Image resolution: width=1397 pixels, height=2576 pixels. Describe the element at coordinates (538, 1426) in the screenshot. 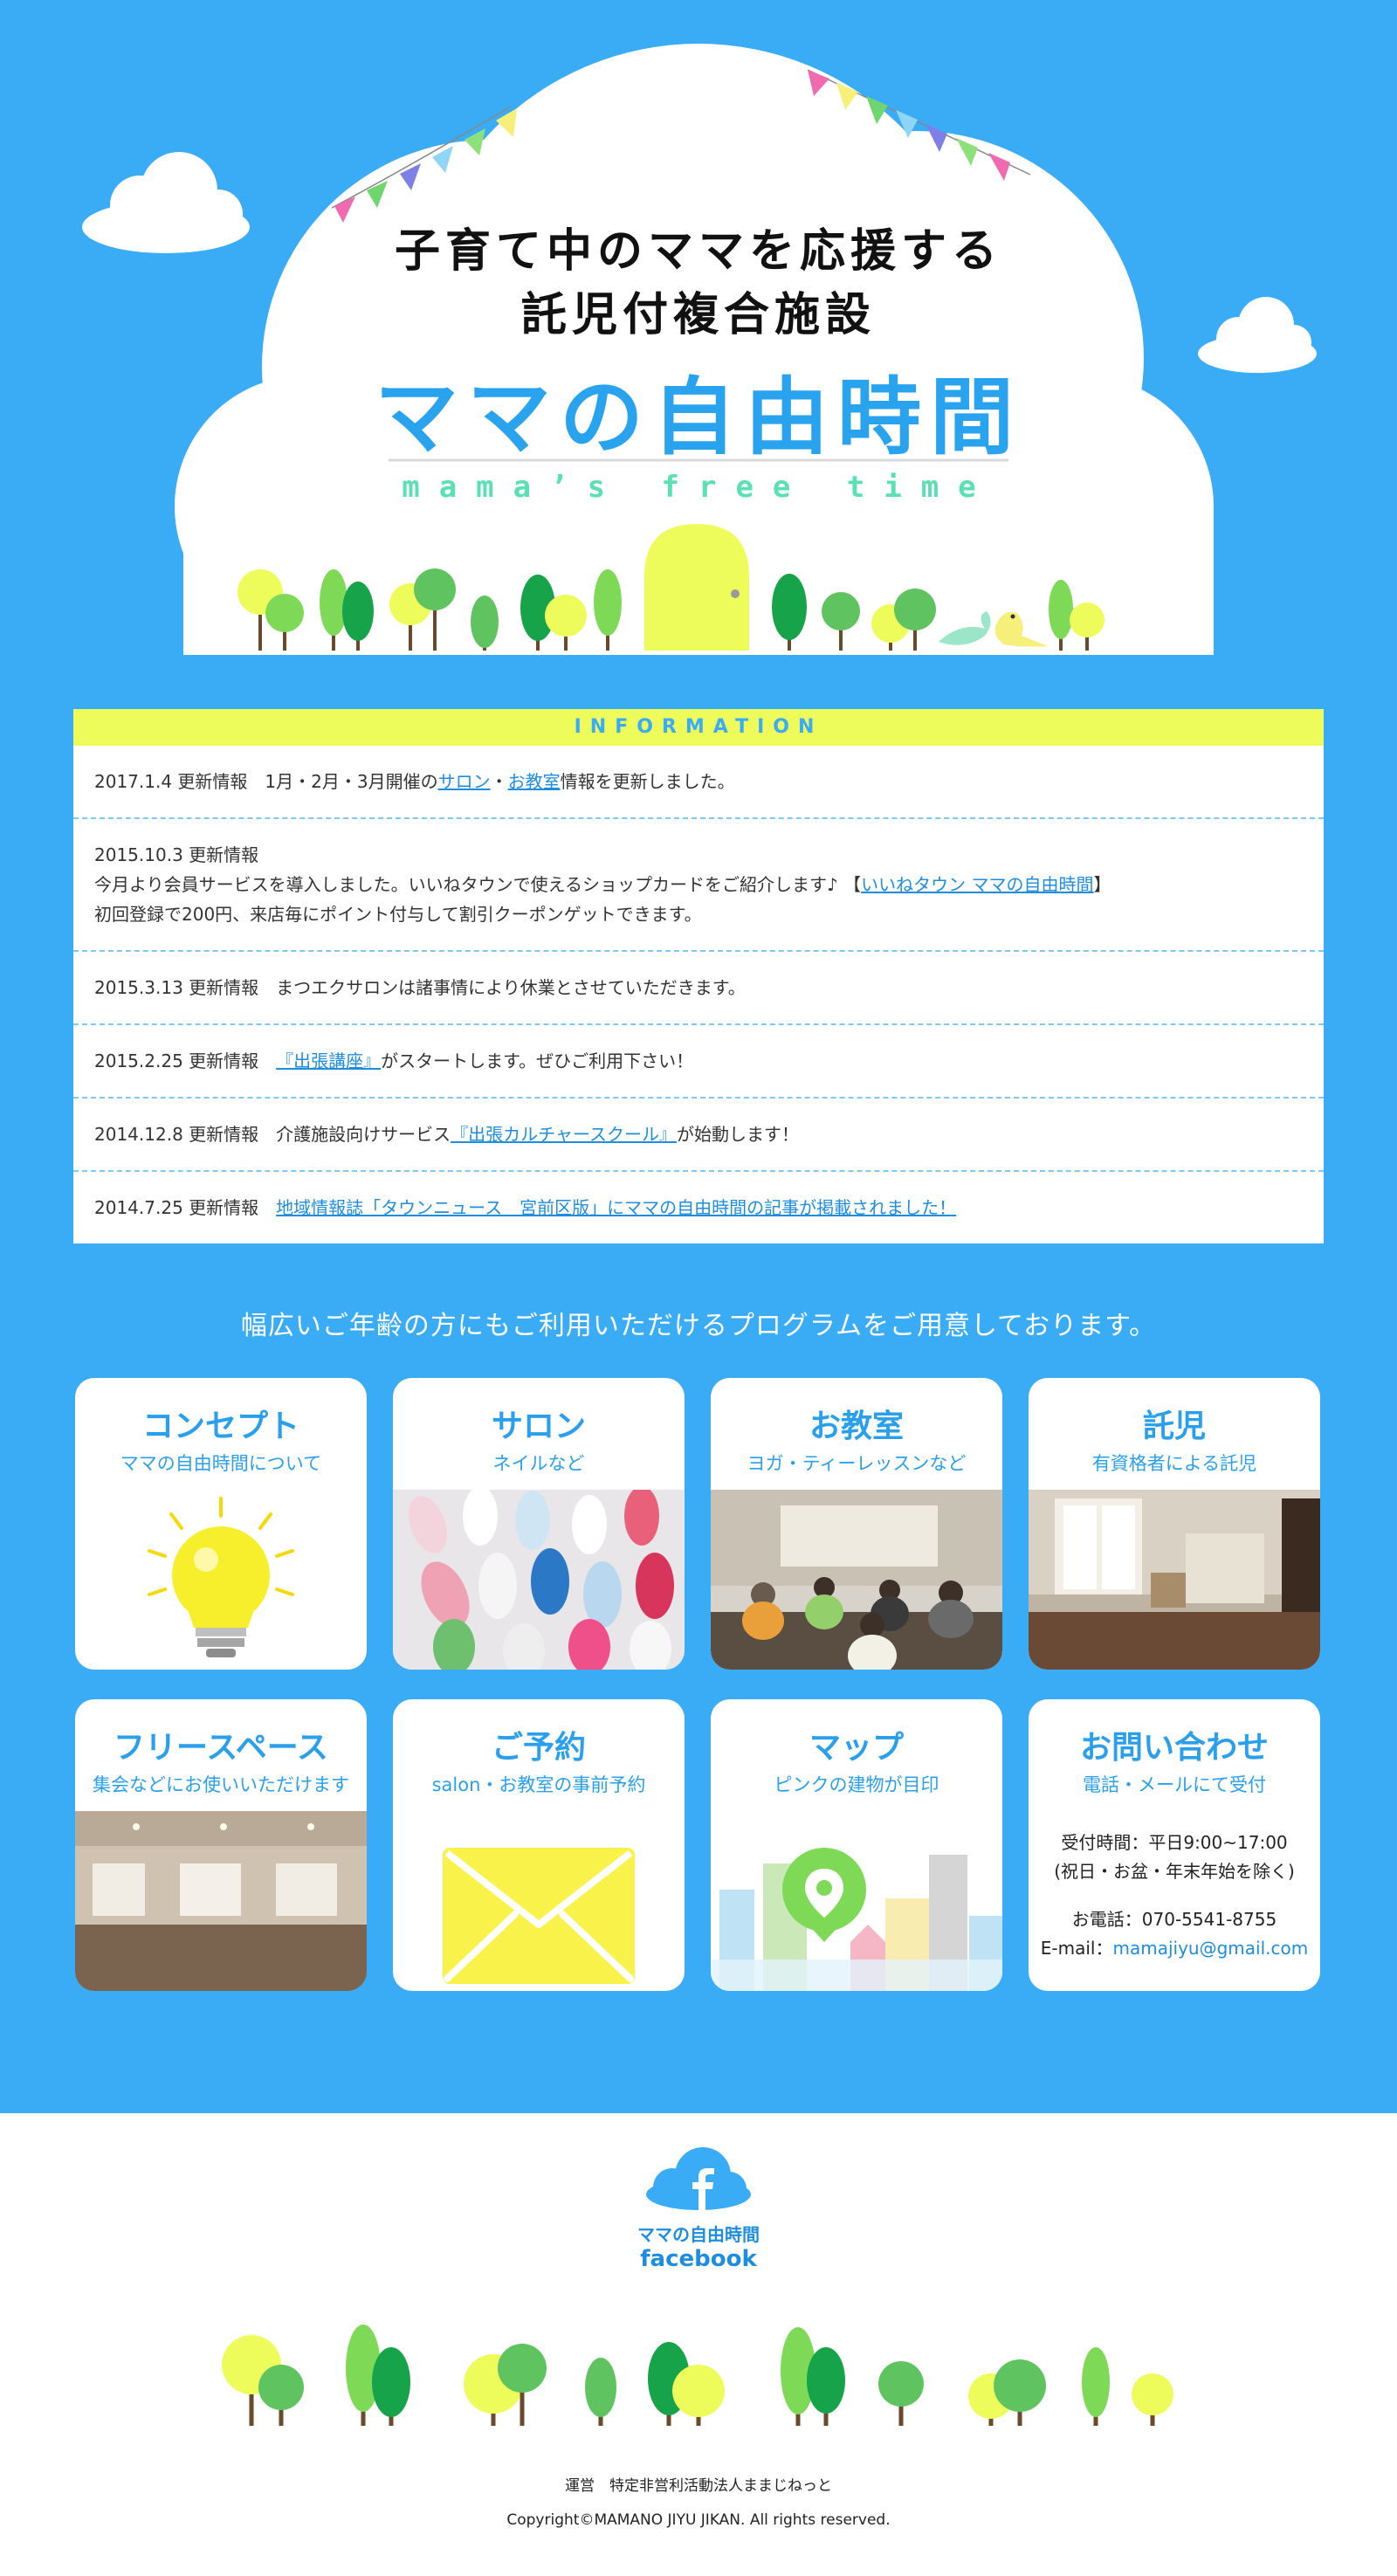

I see `card-title: サロン` at that location.